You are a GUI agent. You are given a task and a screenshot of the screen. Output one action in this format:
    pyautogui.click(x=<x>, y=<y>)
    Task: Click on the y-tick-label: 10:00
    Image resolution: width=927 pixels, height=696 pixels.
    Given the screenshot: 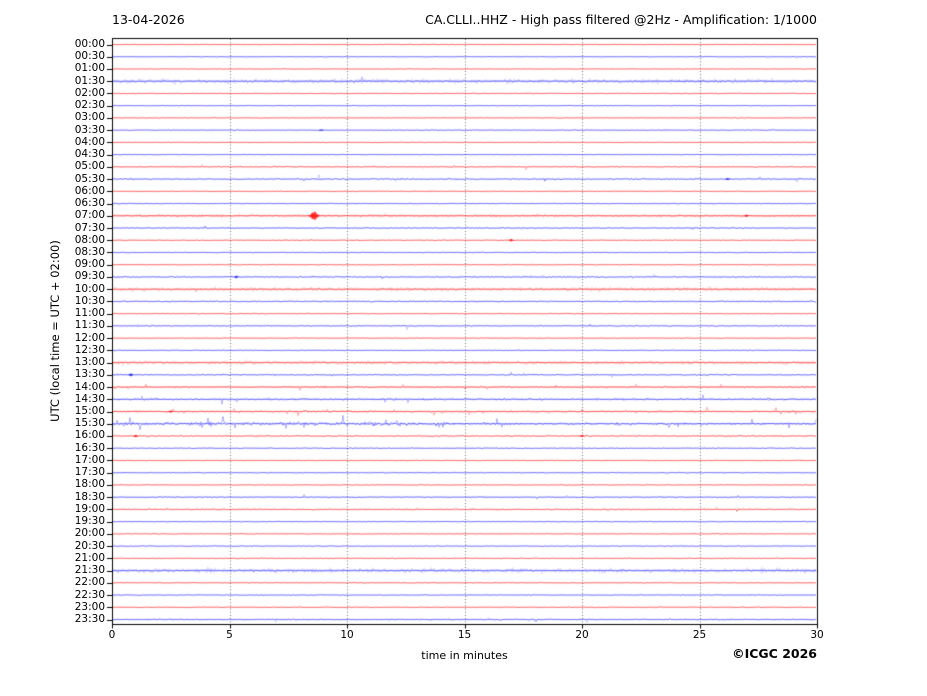 What is the action you would take?
    pyautogui.click(x=89, y=288)
    